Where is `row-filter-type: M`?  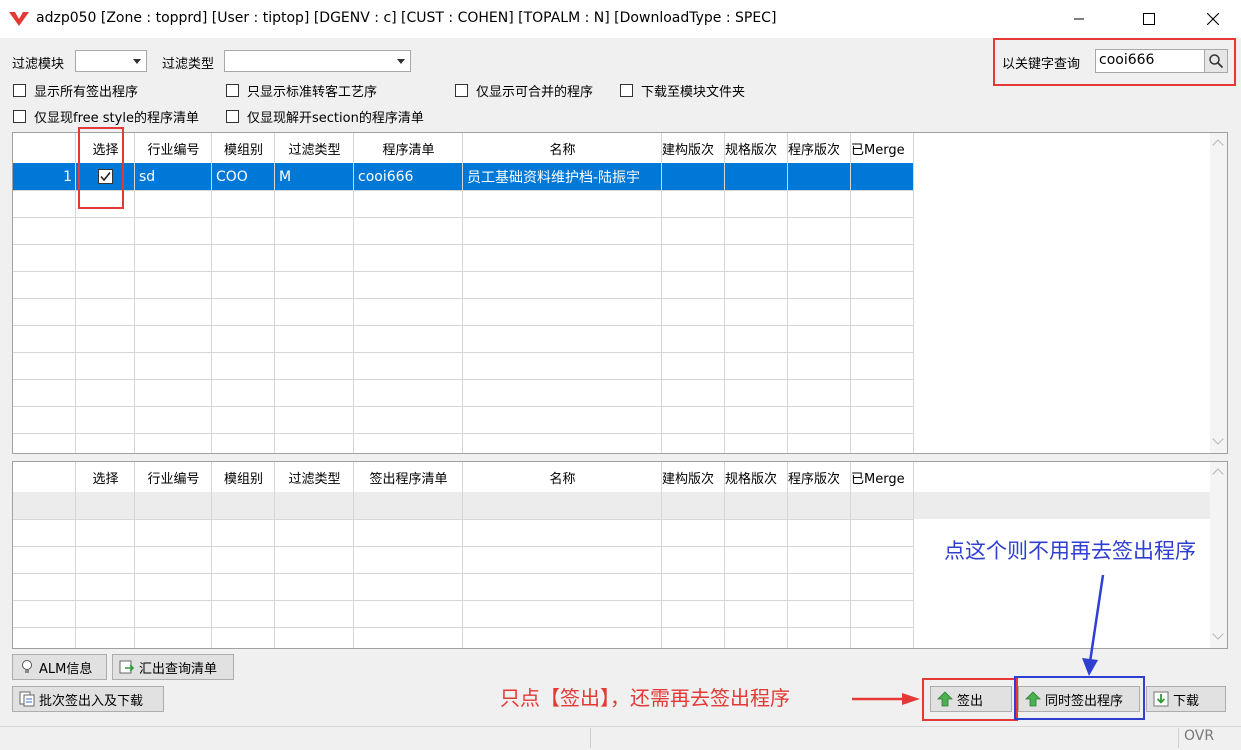
row-filter-type: M is located at coordinates (285, 176).